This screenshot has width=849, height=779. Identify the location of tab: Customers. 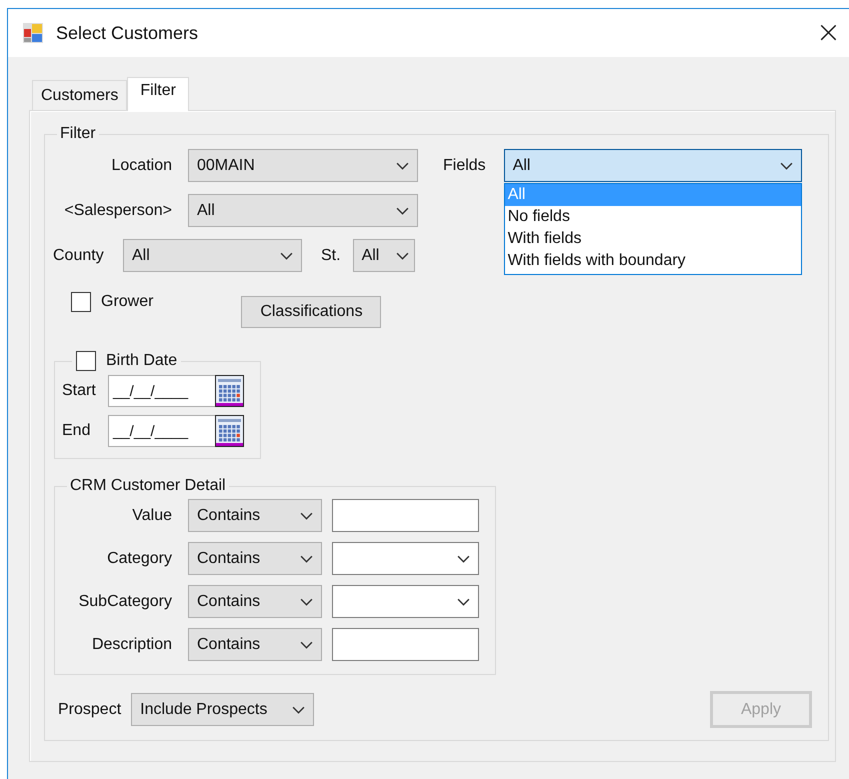
(80, 95).